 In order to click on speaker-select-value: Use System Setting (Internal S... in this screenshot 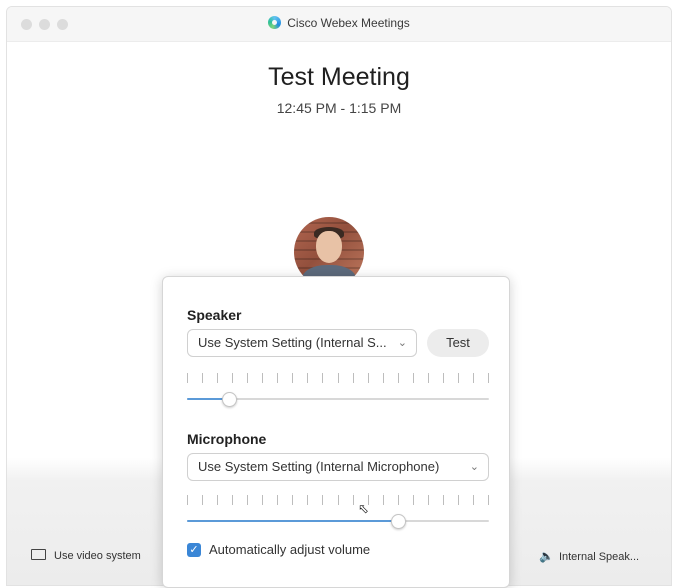, I will do `click(292, 342)`.